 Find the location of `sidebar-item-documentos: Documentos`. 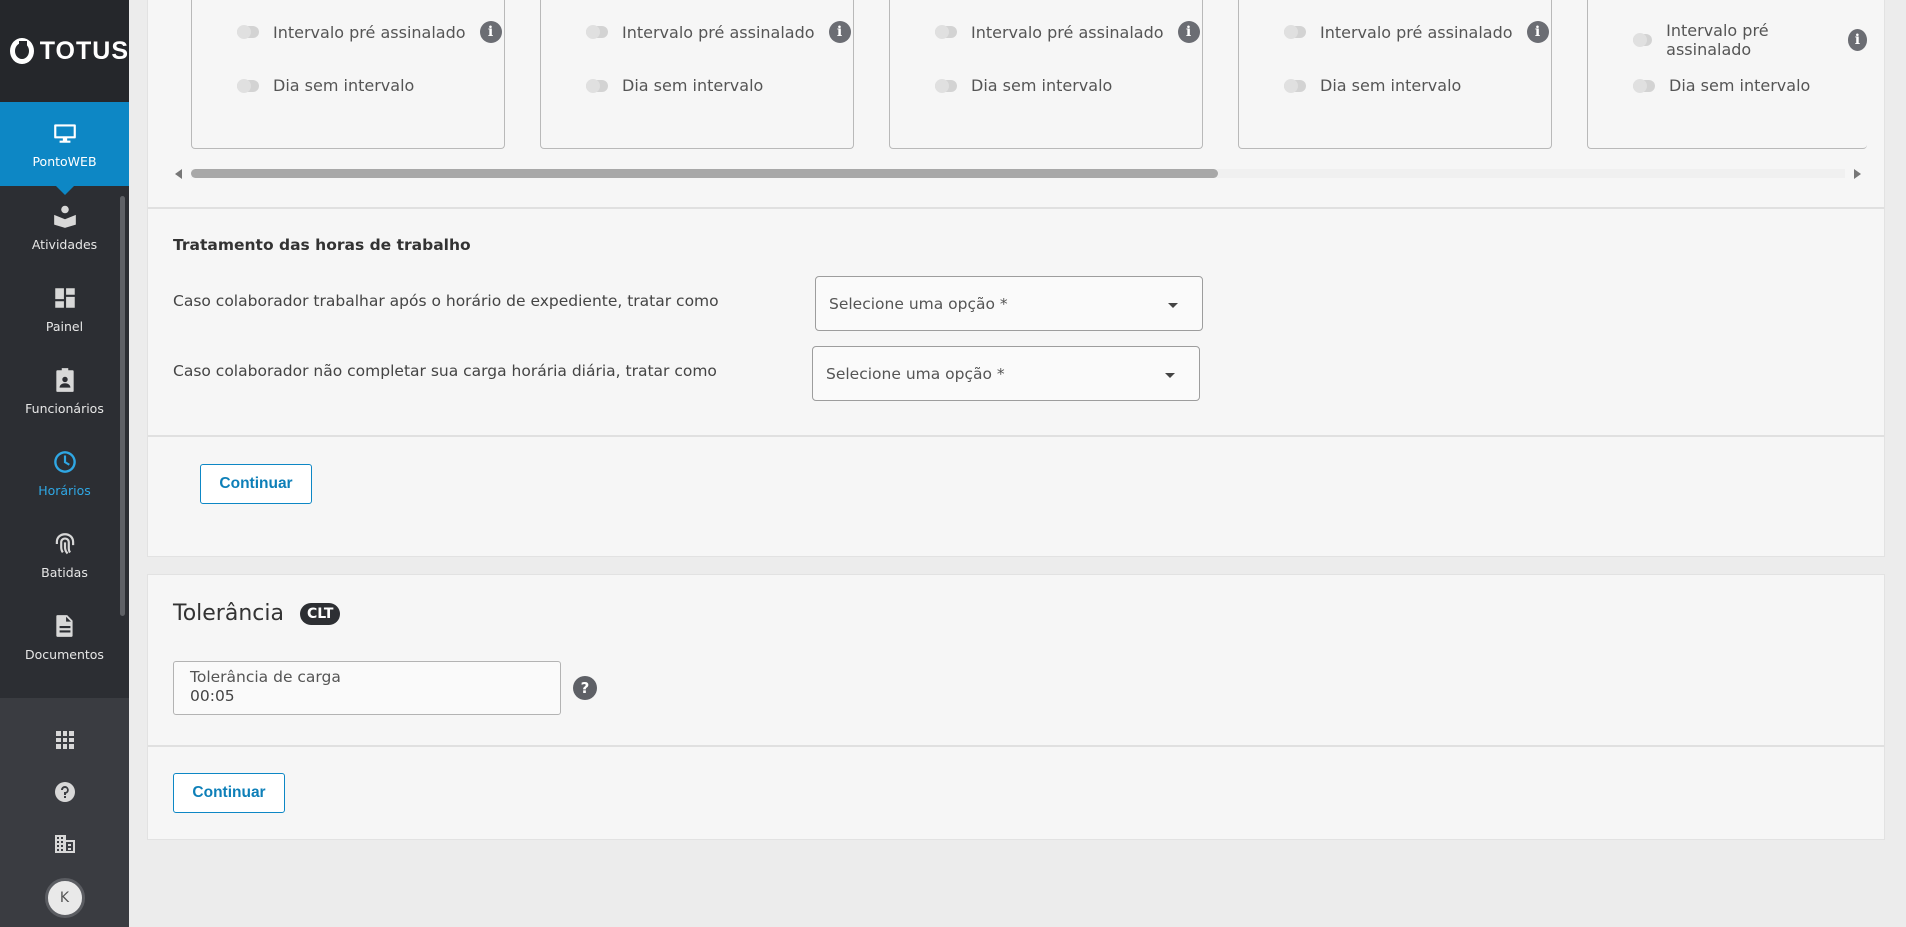

sidebar-item-documentos: Documentos is located at coordinates (64, 637).